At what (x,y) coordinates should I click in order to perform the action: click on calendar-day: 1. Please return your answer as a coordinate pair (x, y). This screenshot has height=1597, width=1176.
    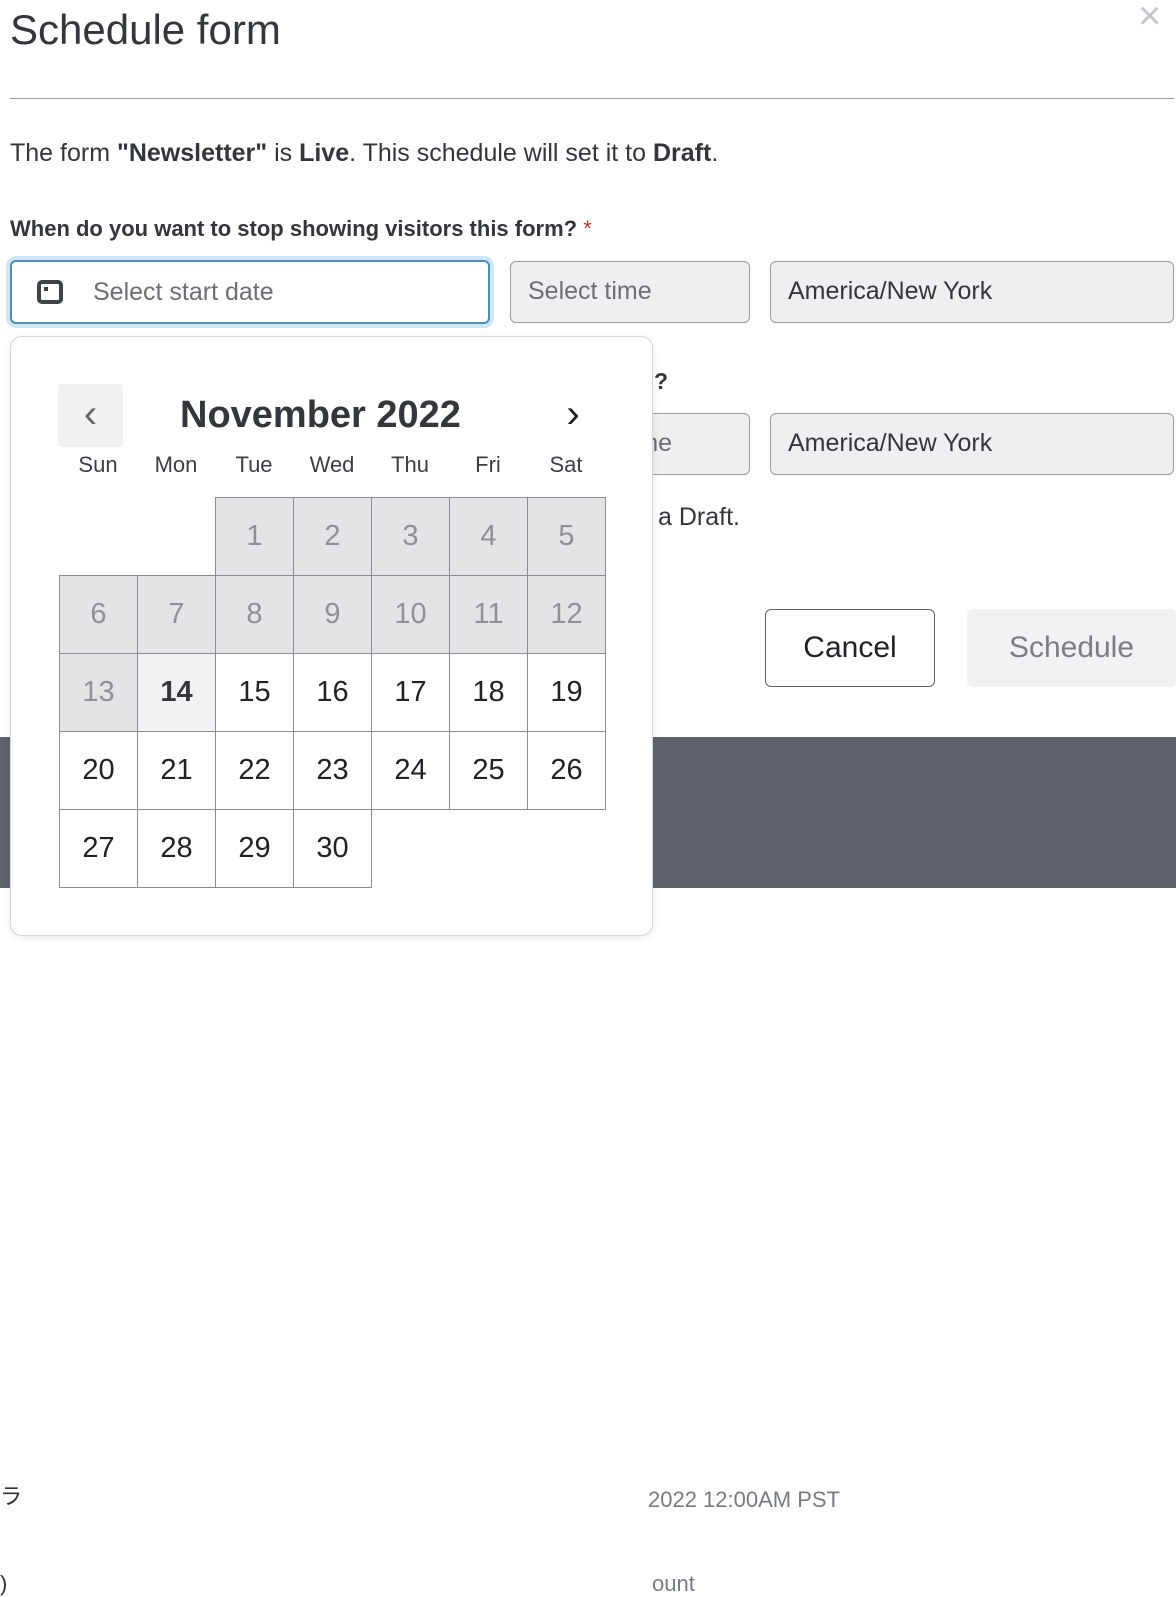
    Looking at the image, I should click on (254, 536).